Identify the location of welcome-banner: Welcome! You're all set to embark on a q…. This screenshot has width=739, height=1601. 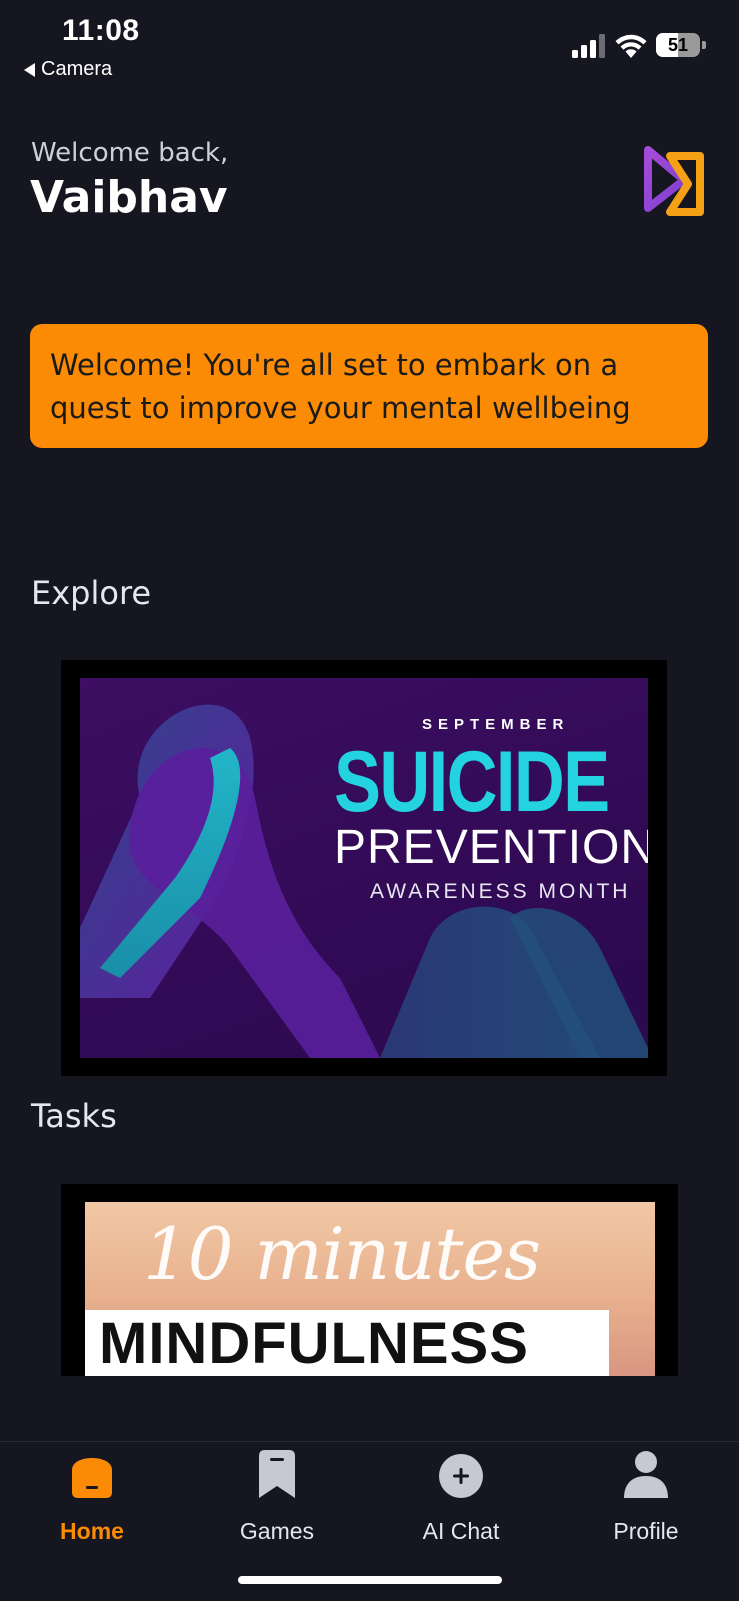
(369, 386).